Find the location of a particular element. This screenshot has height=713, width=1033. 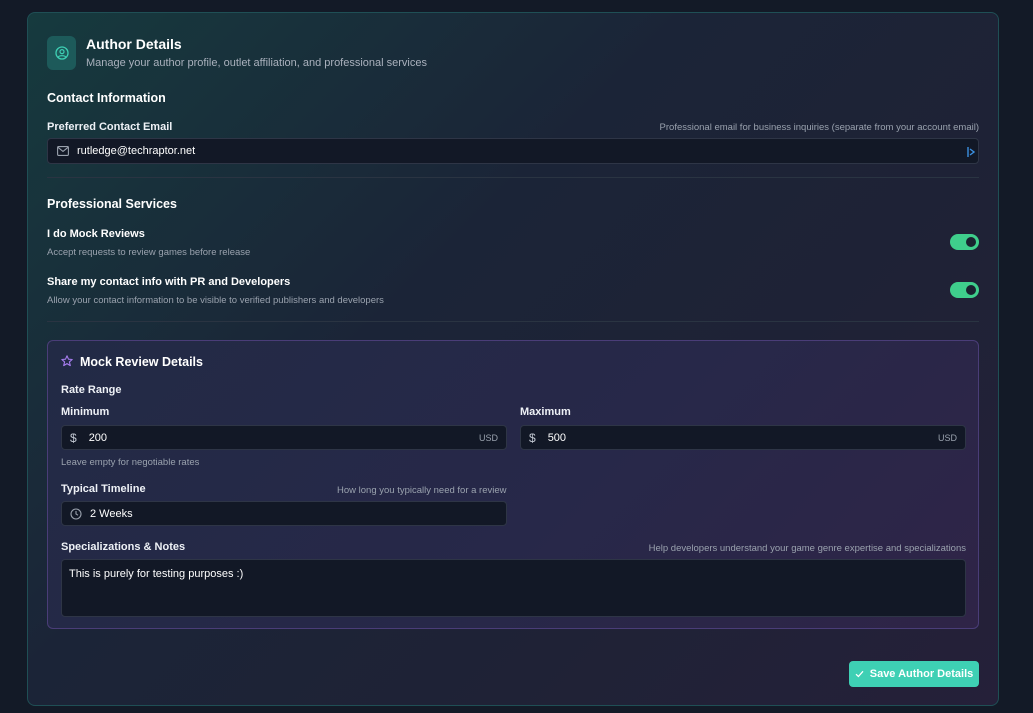

mock-review-title: Mock Review Details is located at coordinates (141, 362).